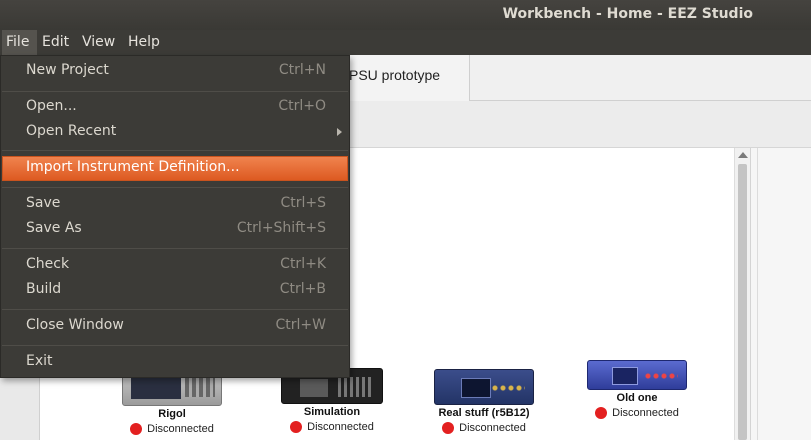 This screenshot has width=811, height=440. What do you see at coordinates (395, 75) in the screenshot?
I see `tab-label: PSU prototype` at bounding box center [395, 75].